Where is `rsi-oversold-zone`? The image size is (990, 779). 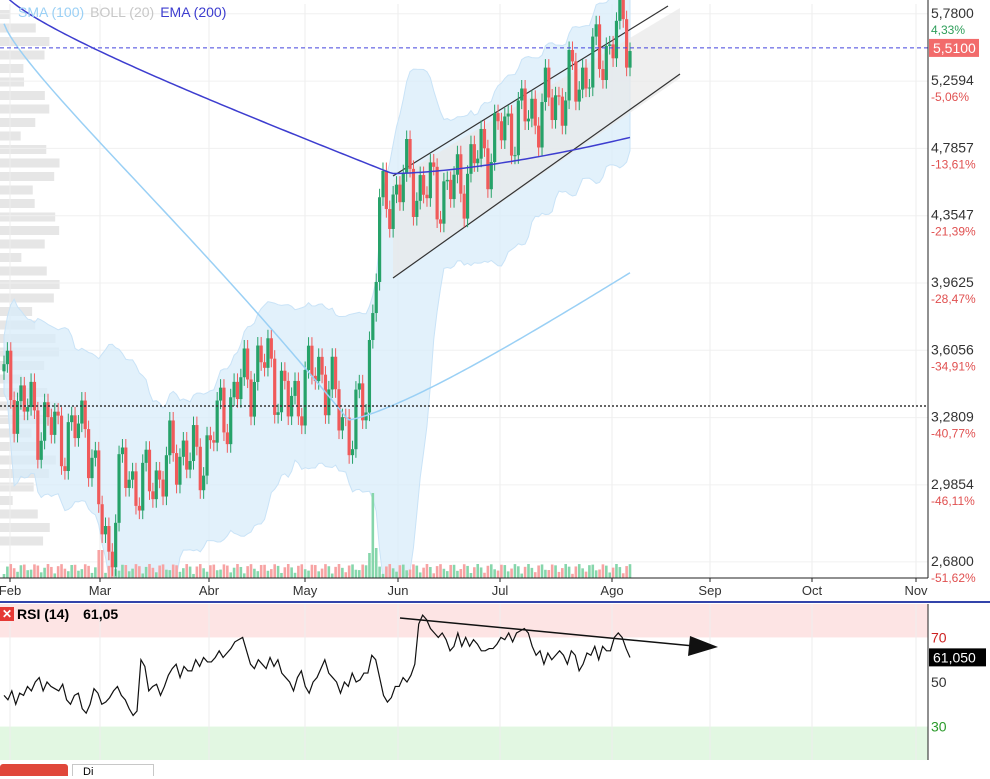 rsi-oversold-zone is located at coordinates (464, 743).